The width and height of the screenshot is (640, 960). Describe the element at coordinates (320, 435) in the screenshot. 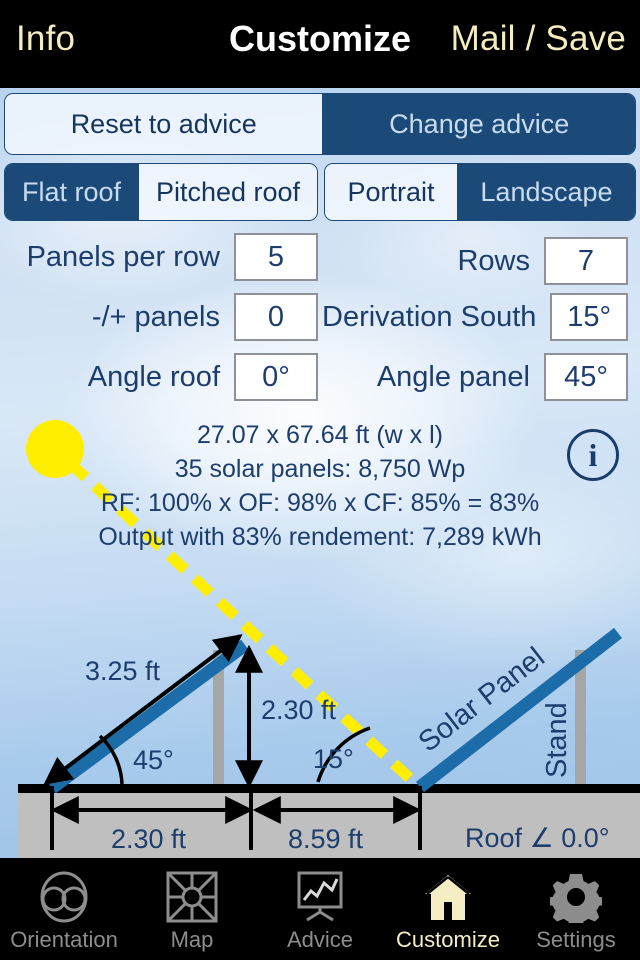

I see `summary-dimensions: 27.07 x 67.64 ft (w x l)` at that location.